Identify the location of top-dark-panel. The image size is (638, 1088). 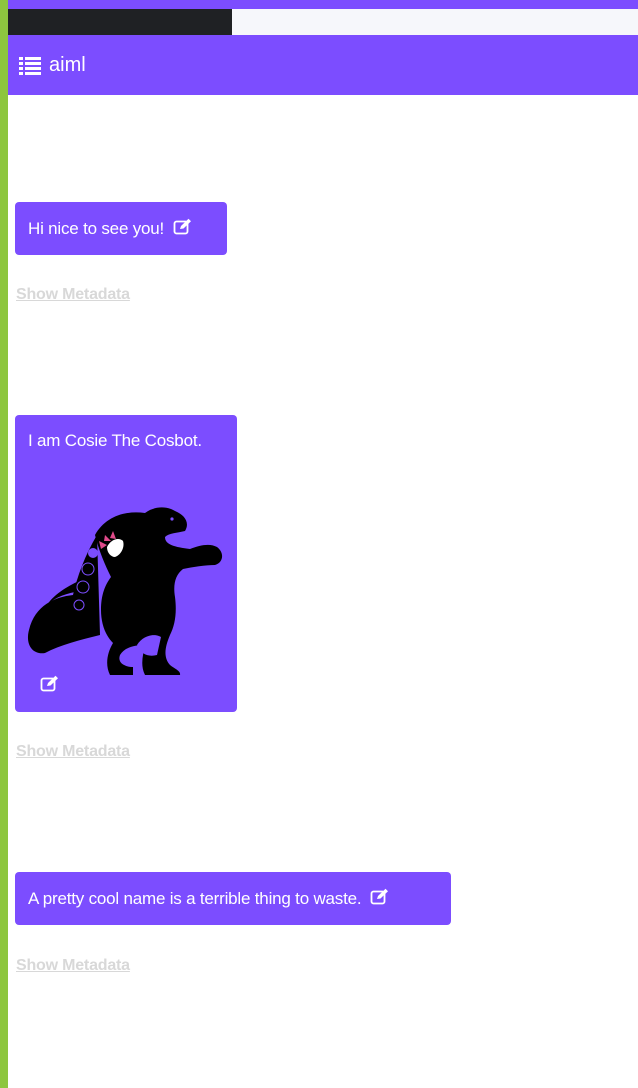
(120, 22).